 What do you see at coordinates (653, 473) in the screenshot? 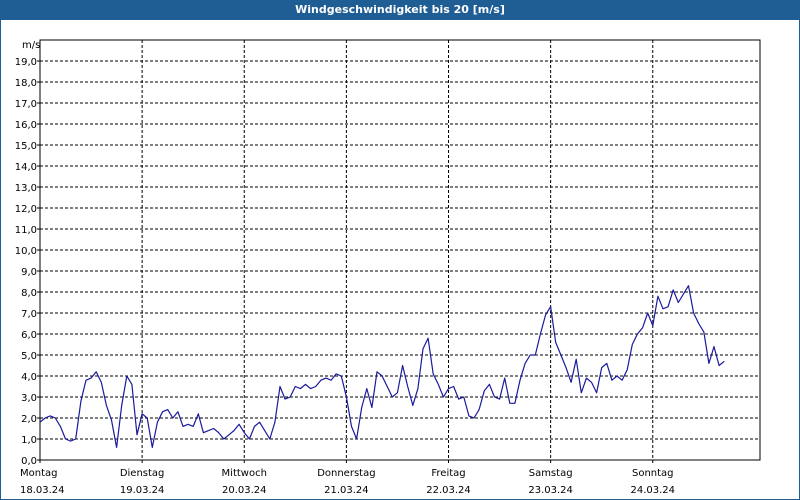
I see `x-tick-day-label: Sonntag` at bounding box center [653, 473].